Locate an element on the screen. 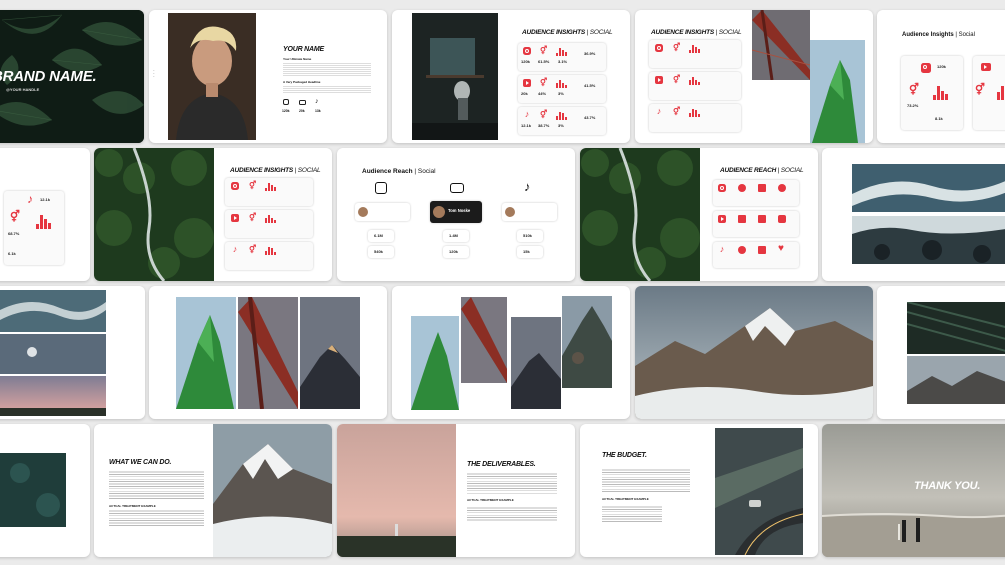 Image resolution: width=1005 pixels, height=565 pixels. deliverables-list is located at coordinates (512, 514).